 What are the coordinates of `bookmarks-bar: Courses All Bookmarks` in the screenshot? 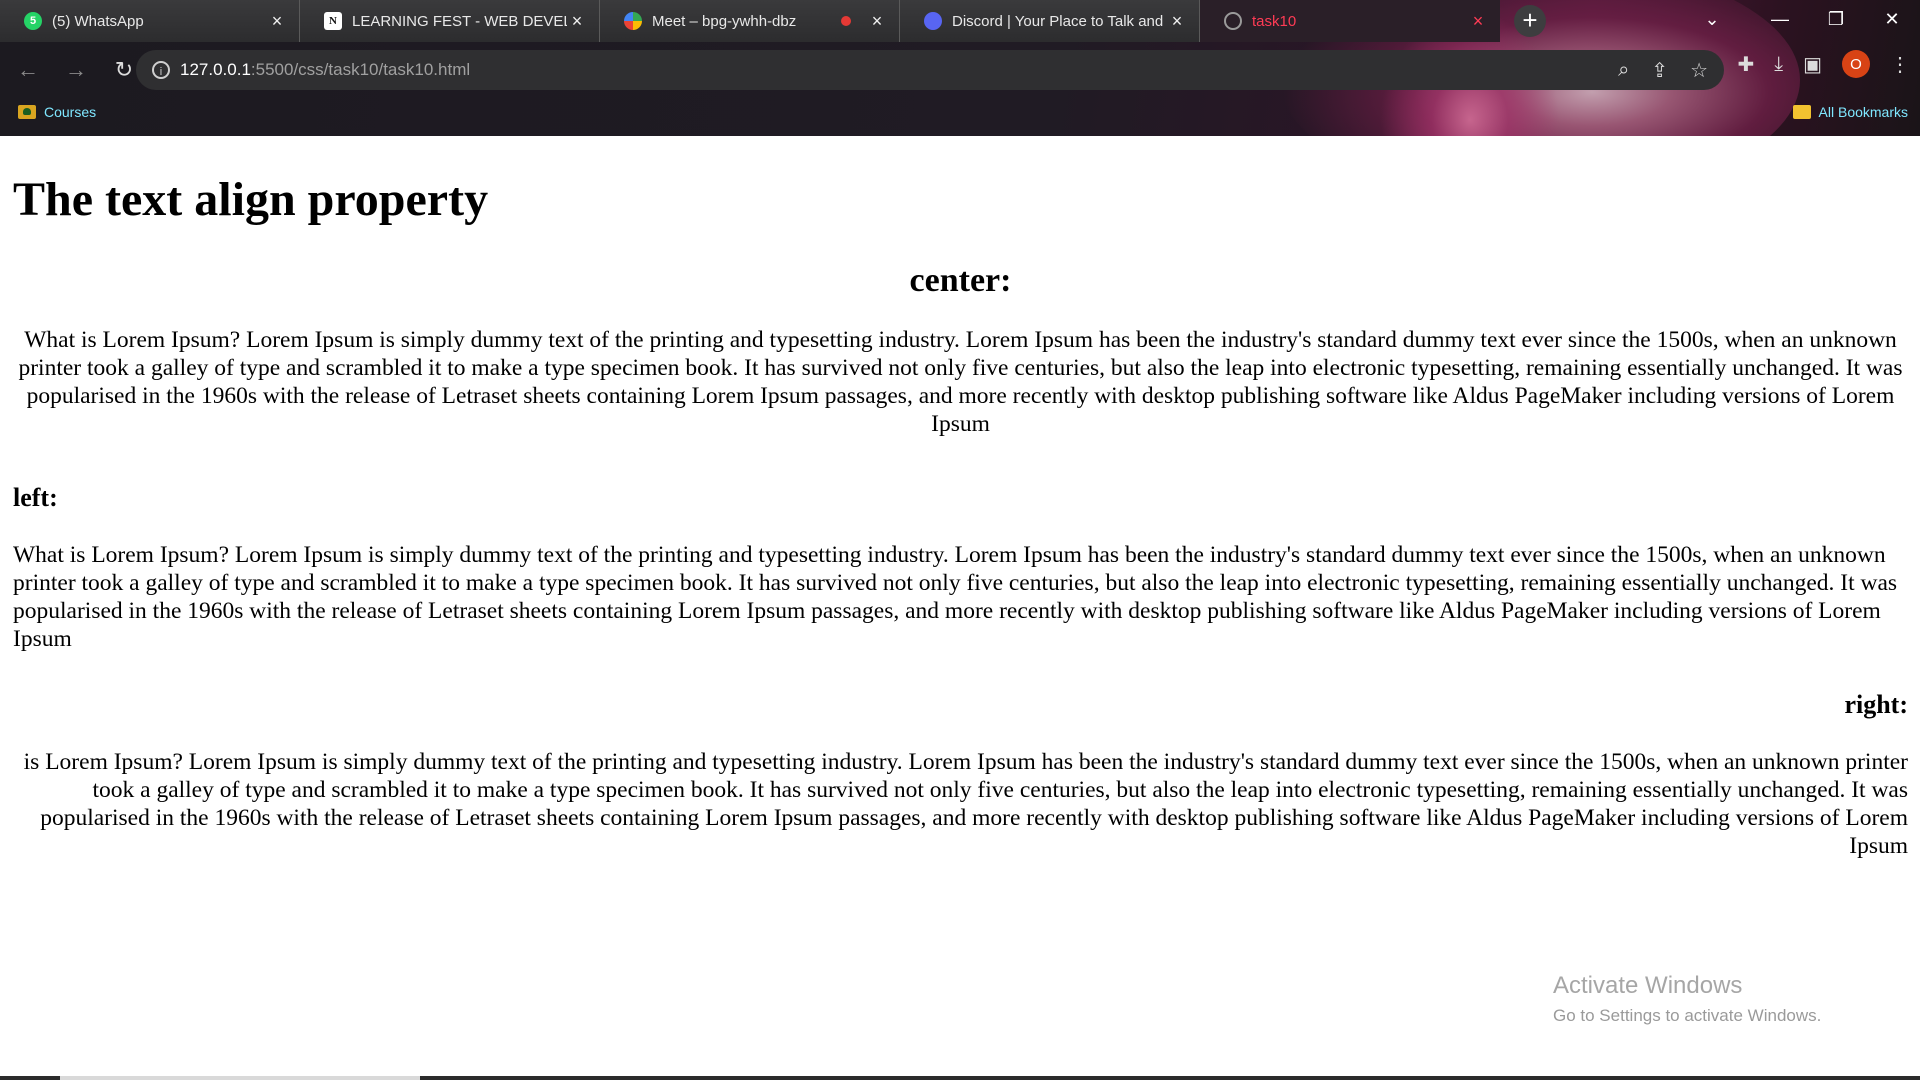 It's located at (960, 112).